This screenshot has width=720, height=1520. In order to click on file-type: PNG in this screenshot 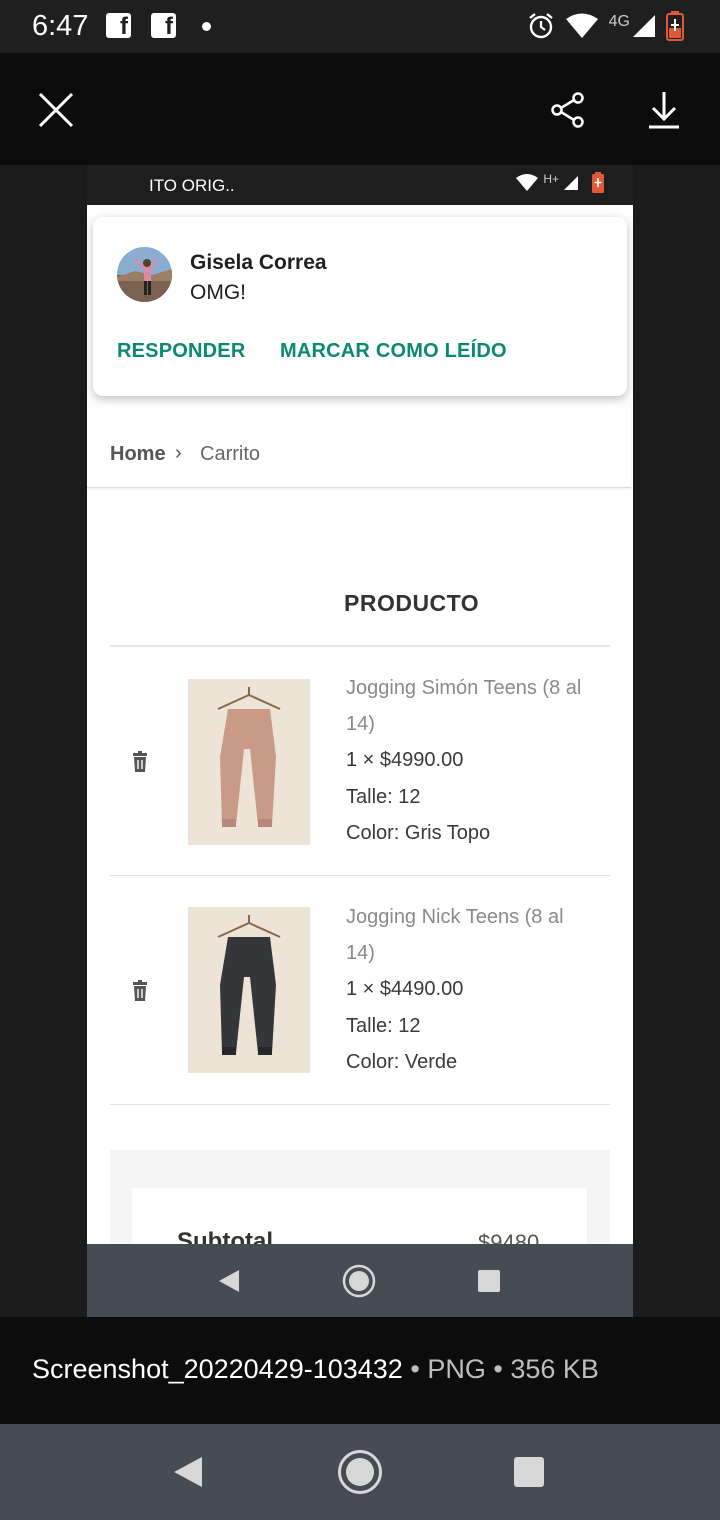, I will do `click(456, 1369)`.